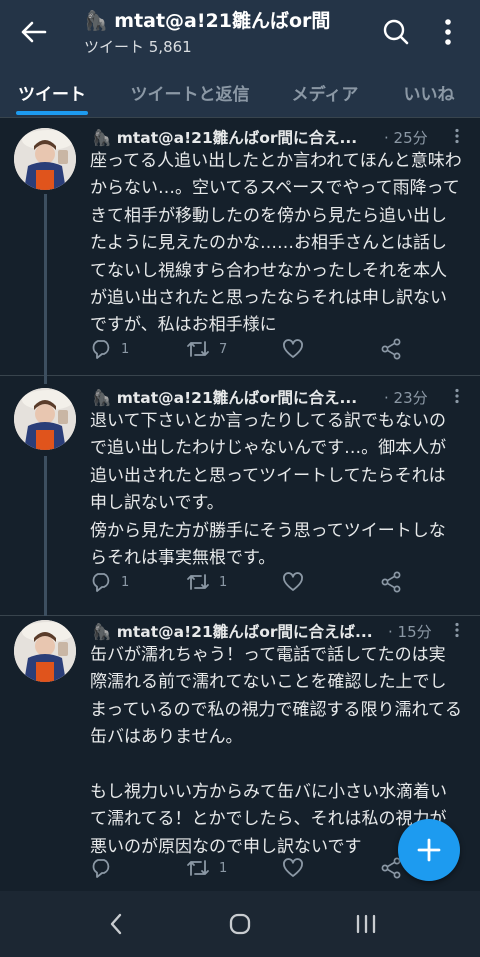 The height and width of the screenshot is (957, 480). What do you see at coordinates (280, 582) in the screenshot?
I see `tweet-actions: 1 1` at bounding box center [280, 582].